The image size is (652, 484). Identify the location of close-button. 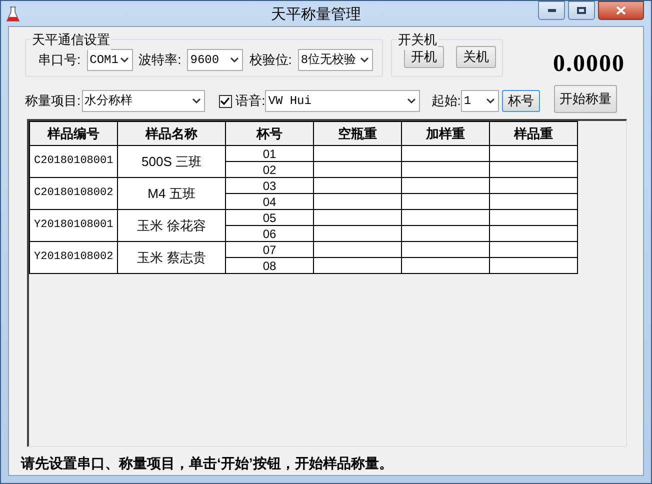
(621, 10).